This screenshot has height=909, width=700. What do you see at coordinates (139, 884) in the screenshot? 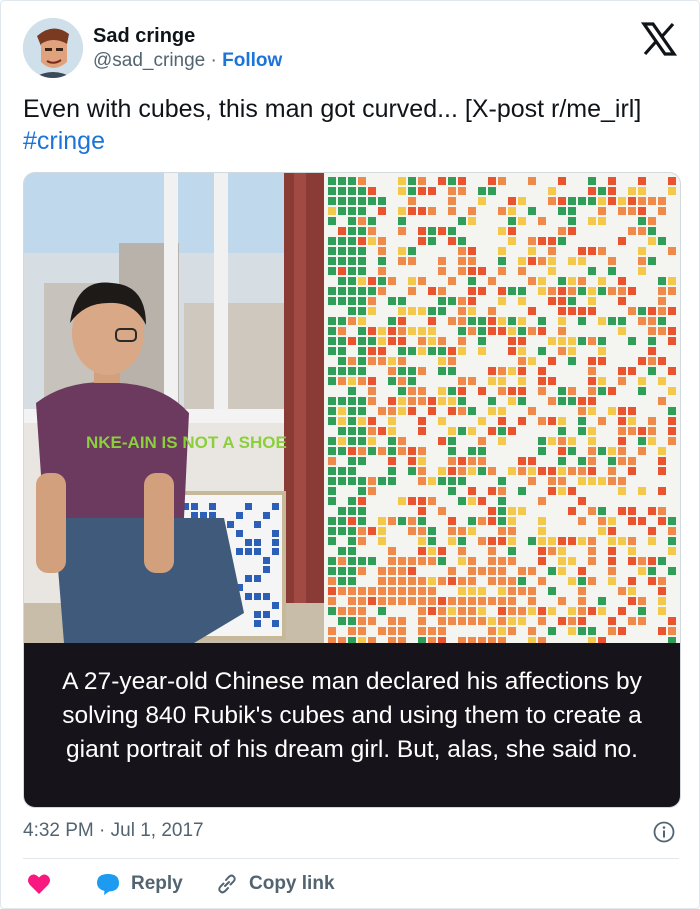
I see `reply-button: Reply` at bounding box center [139, 884].